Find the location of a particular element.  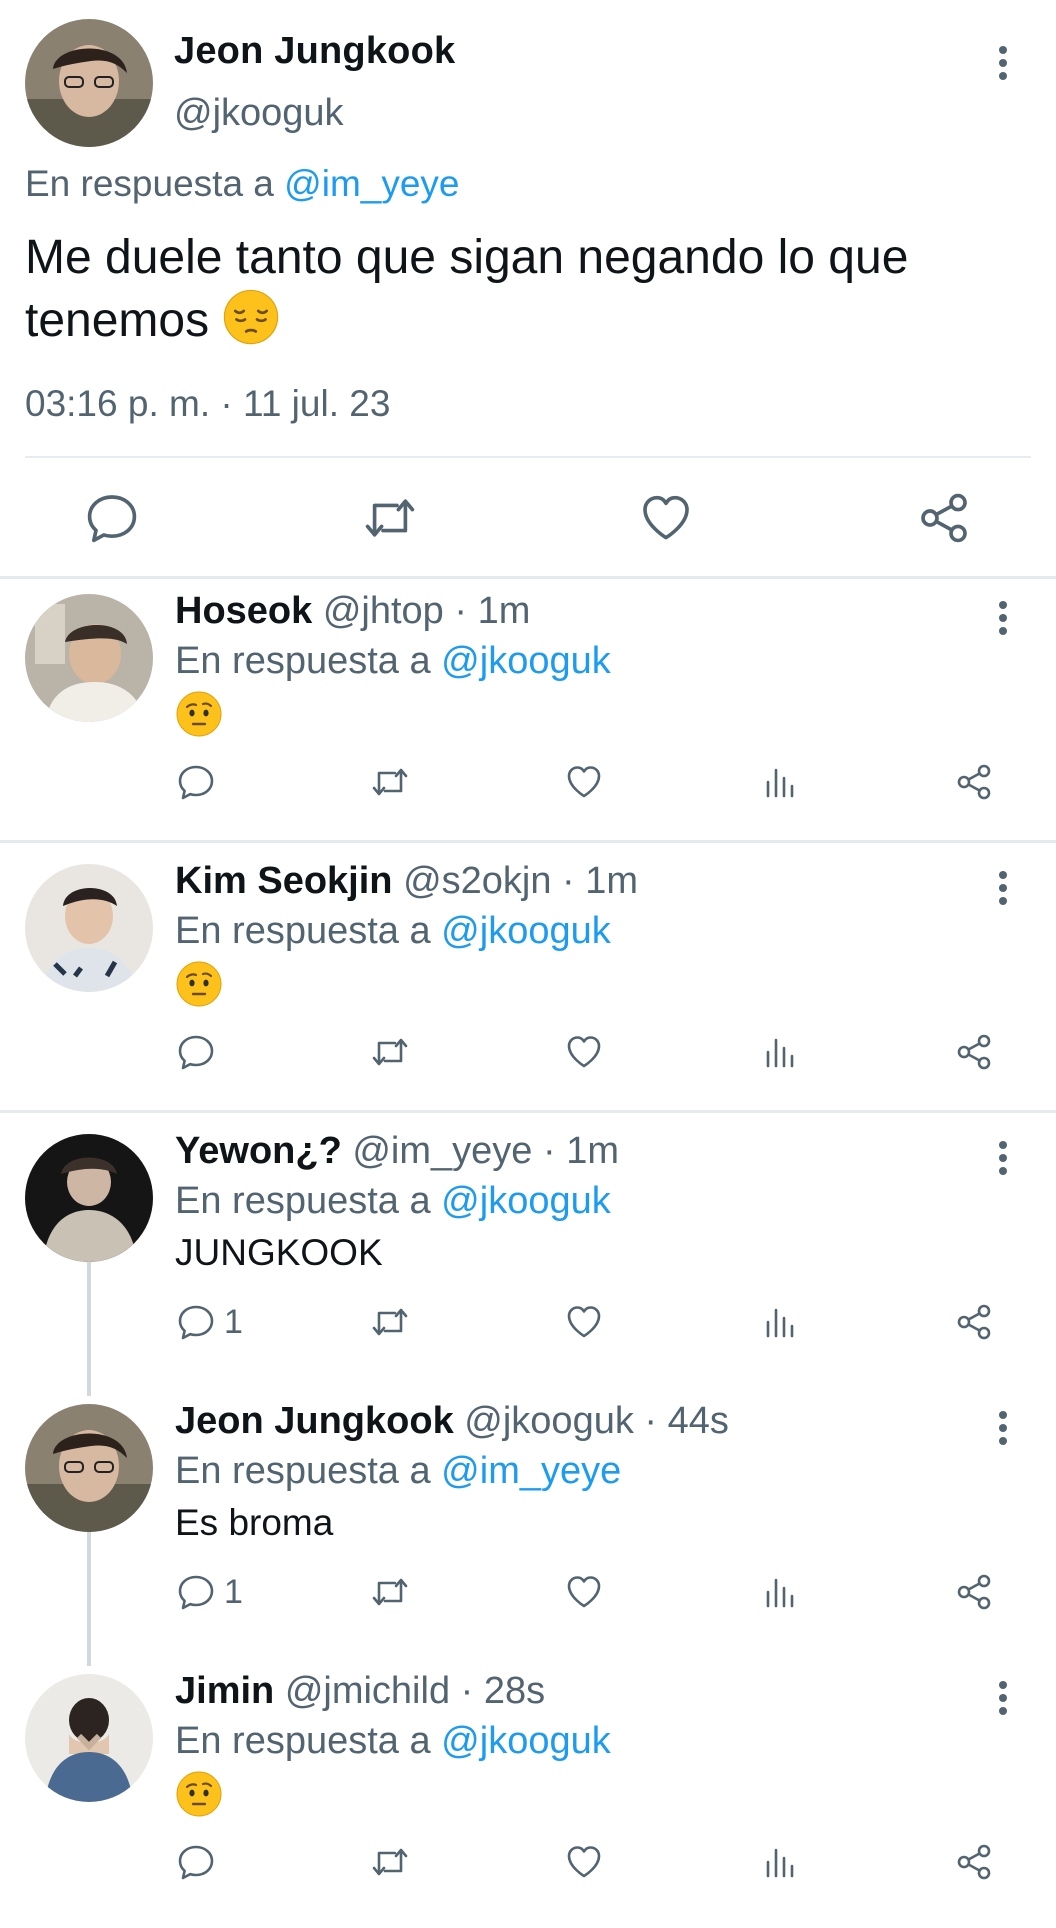

reply-header: Hoseok @jhtop · 1m is located at coordinates (352, 611).